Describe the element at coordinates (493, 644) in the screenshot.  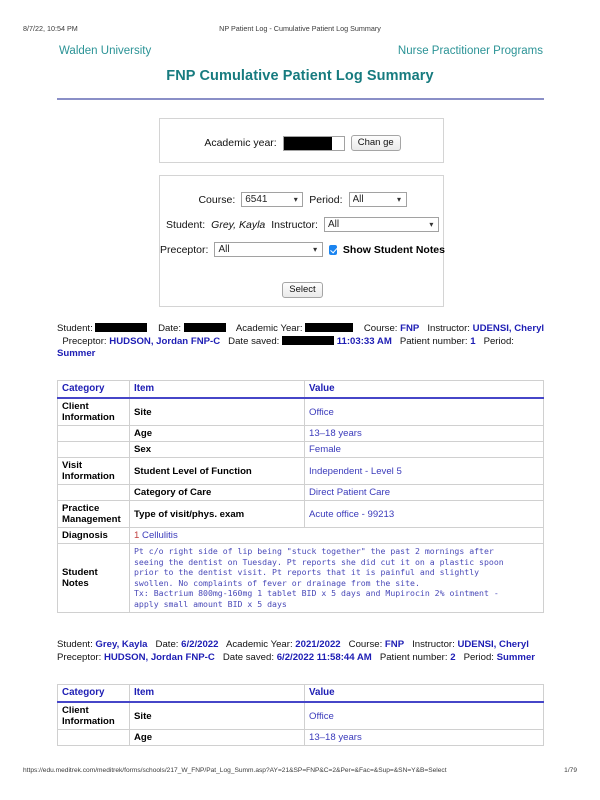
I see `meta-instructor-value: UDENSI, Cheryl` at that location.